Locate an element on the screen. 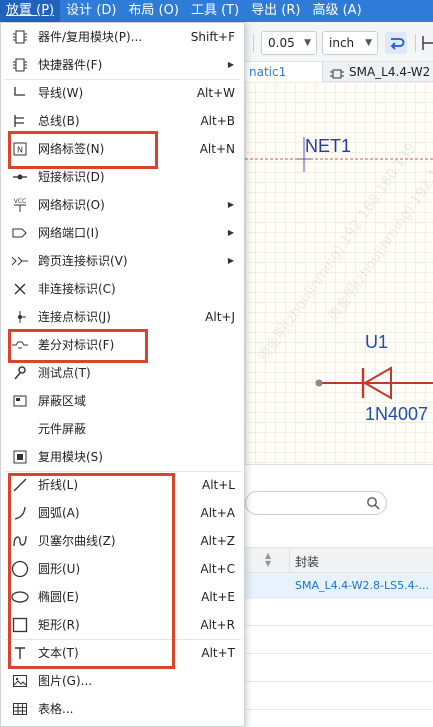  ellipse-icon is located at coordinates (20, 597).